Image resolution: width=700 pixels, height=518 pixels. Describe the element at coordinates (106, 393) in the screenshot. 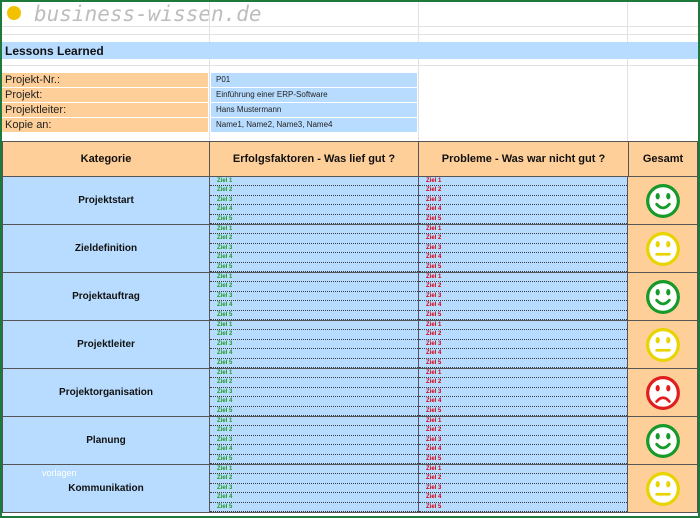

I see `category-cell: Projektorganisation` at that location.